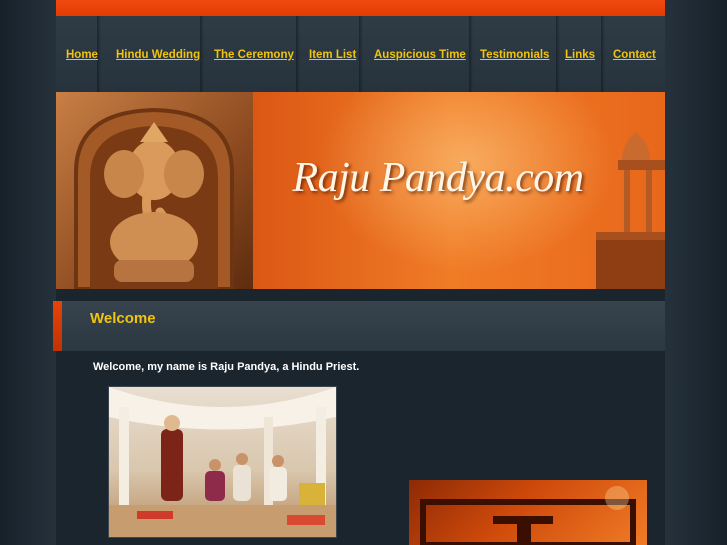 Image resolution: width=727 pixels, height=545 pixels. What do you see at coordinates (154, 190) in the screenshot?
I see `ganesh-statue-image` at bounding box center [154, 190].